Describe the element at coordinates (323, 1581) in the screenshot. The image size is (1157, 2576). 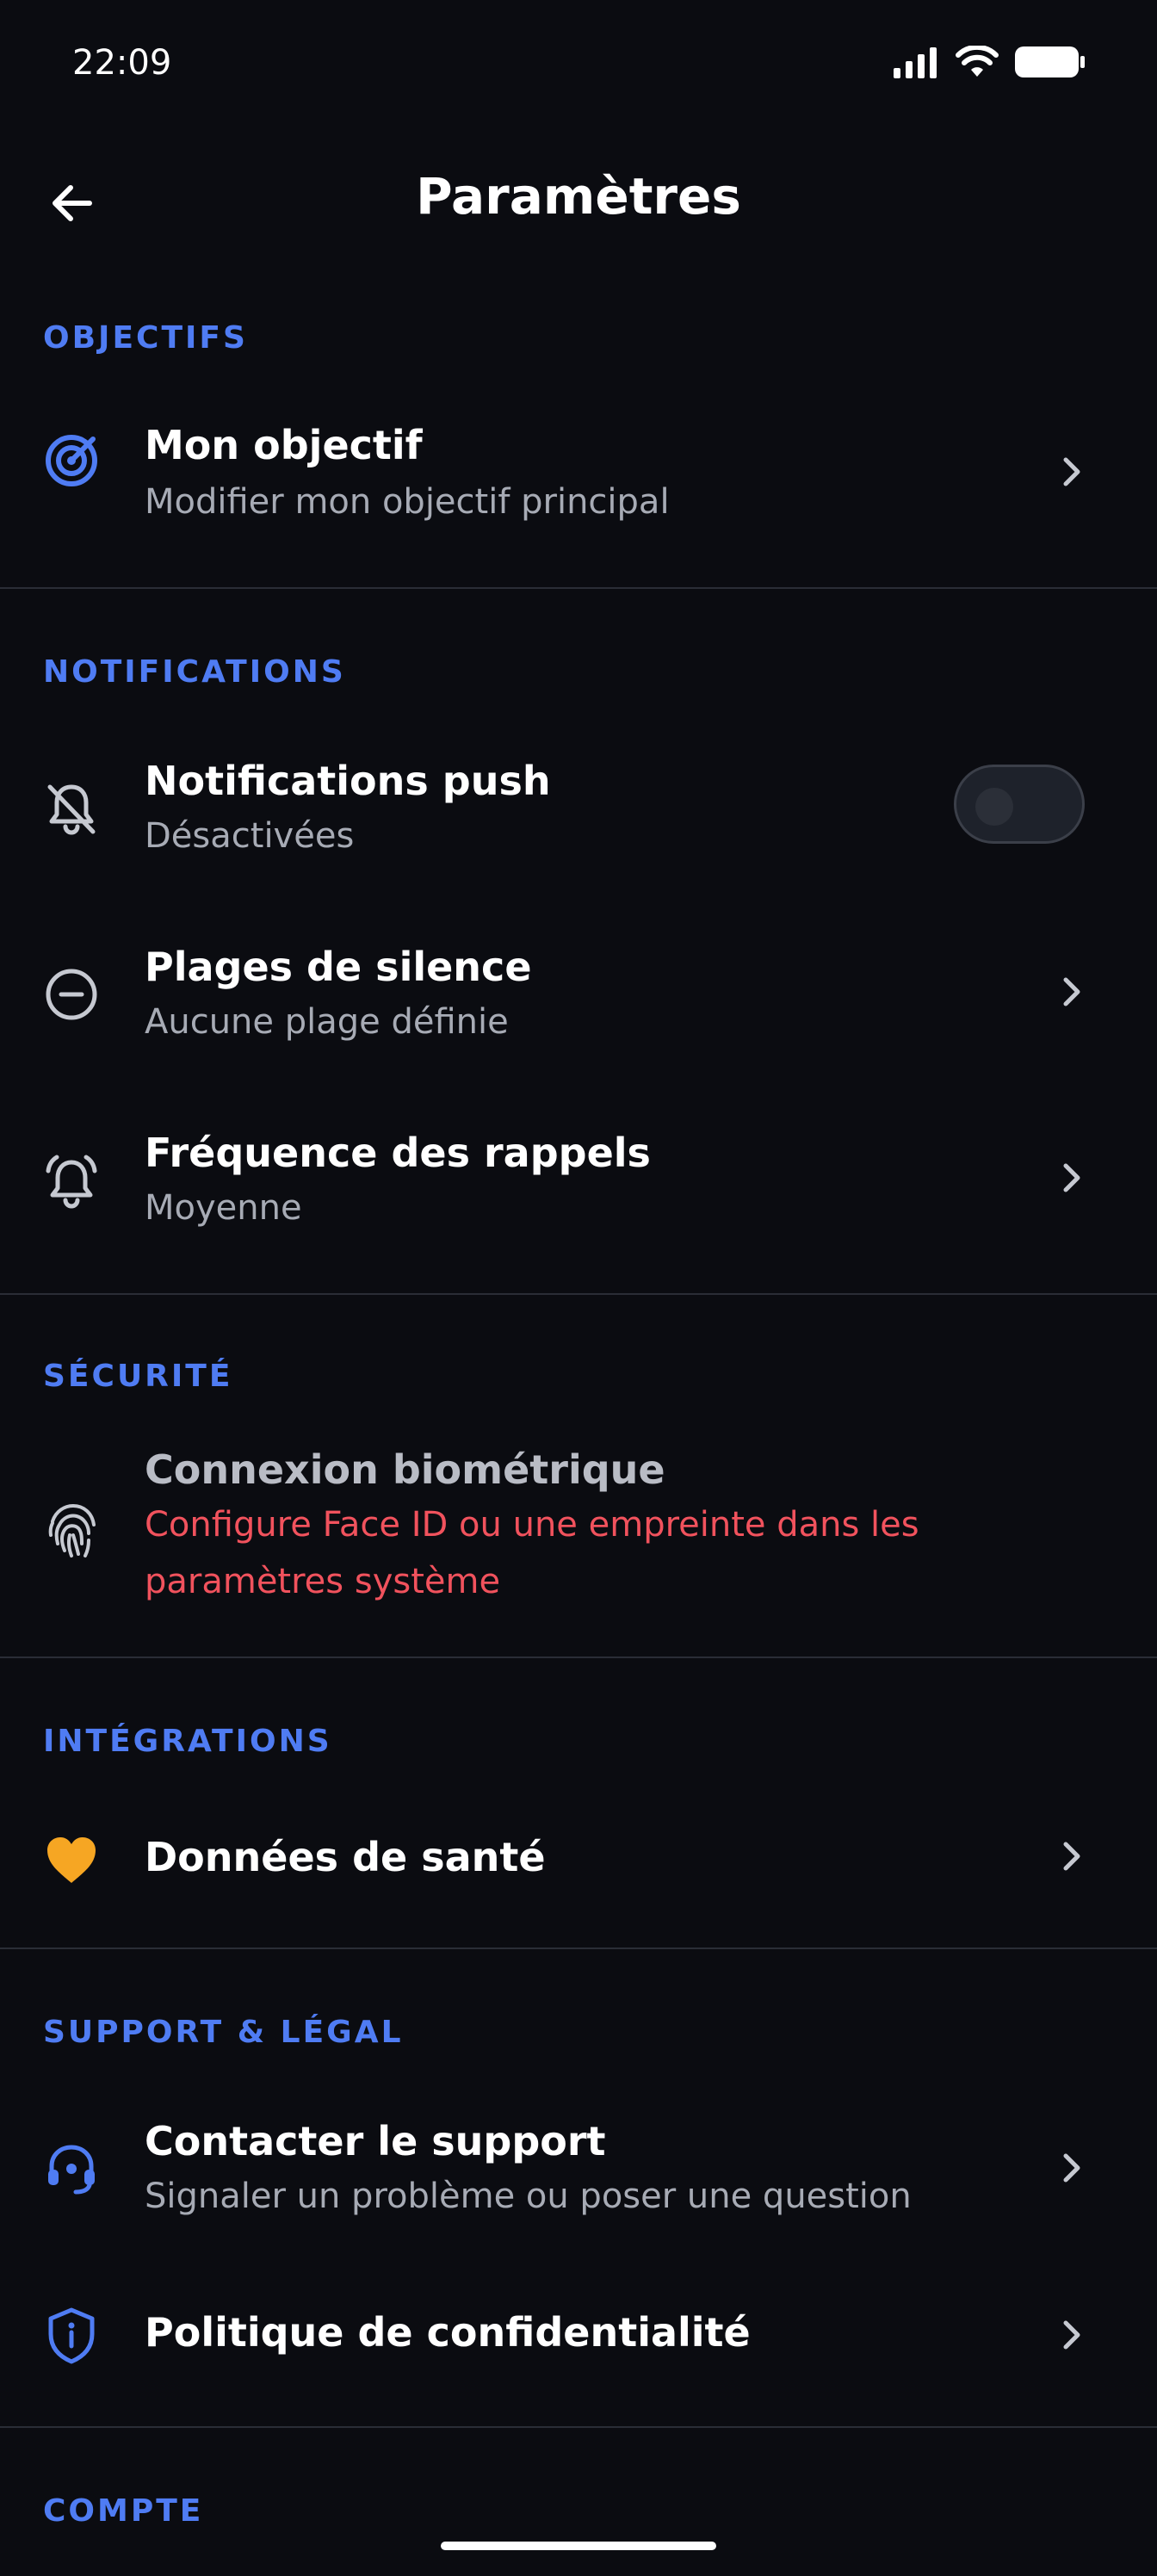
I see `item-subtitle-error: paramètres système` at that location.